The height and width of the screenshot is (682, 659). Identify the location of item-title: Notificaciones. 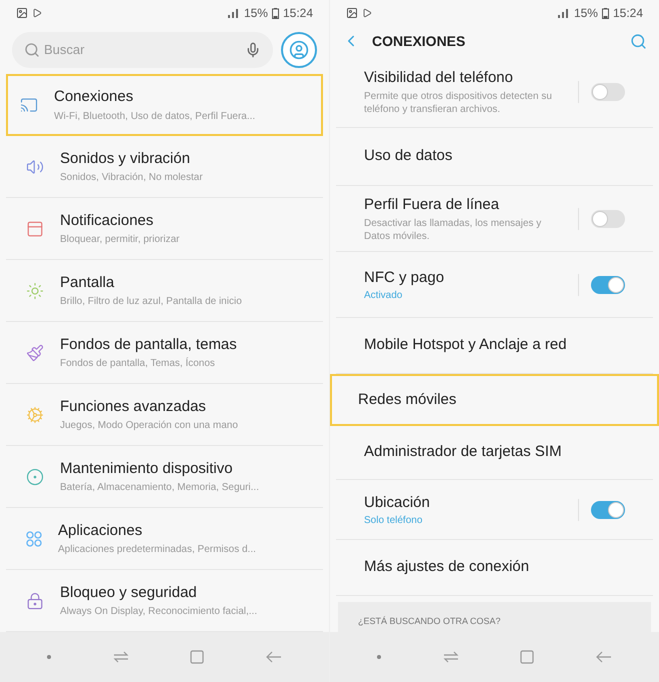
(107, 220).